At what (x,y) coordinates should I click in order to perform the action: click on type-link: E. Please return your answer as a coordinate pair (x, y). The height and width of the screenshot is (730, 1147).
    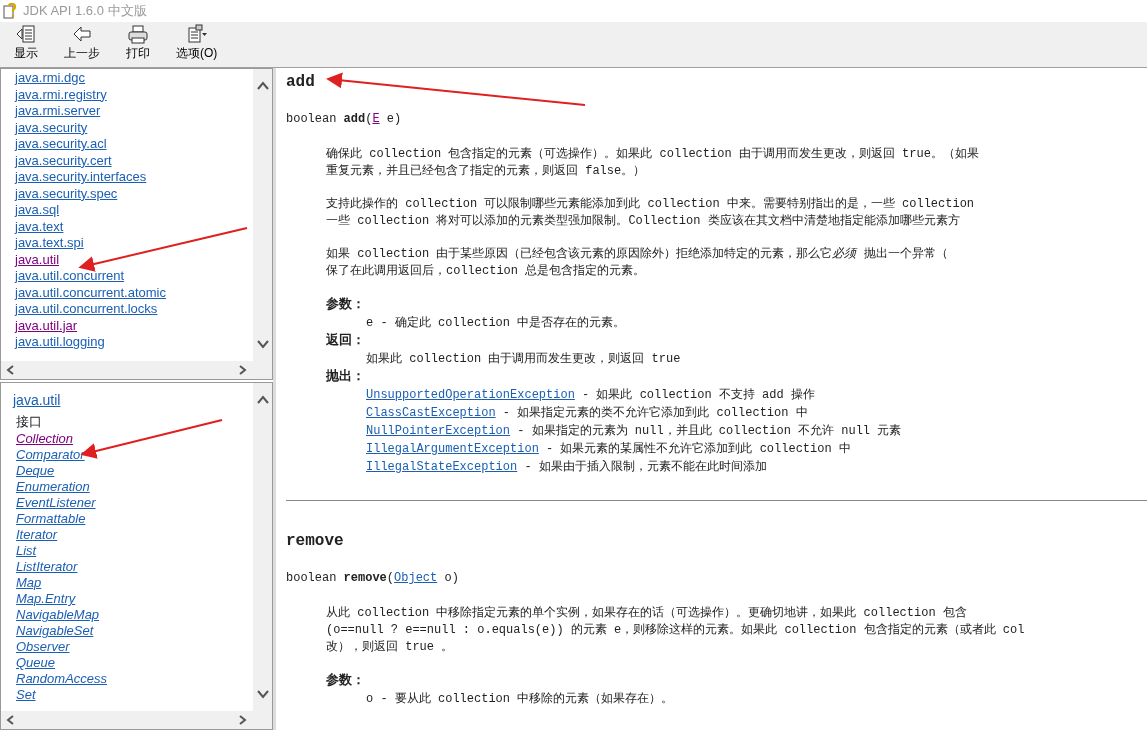
    Looking at the image, I should click on (376, 119).